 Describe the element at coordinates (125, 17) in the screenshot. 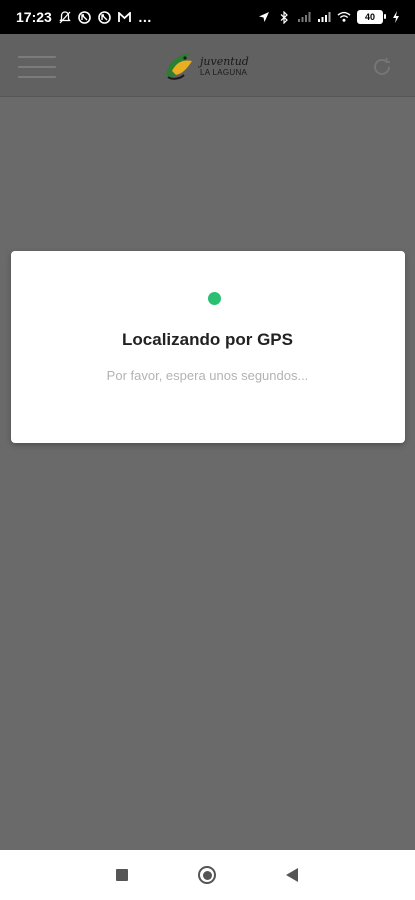

I see `gmail-icon` at that location.